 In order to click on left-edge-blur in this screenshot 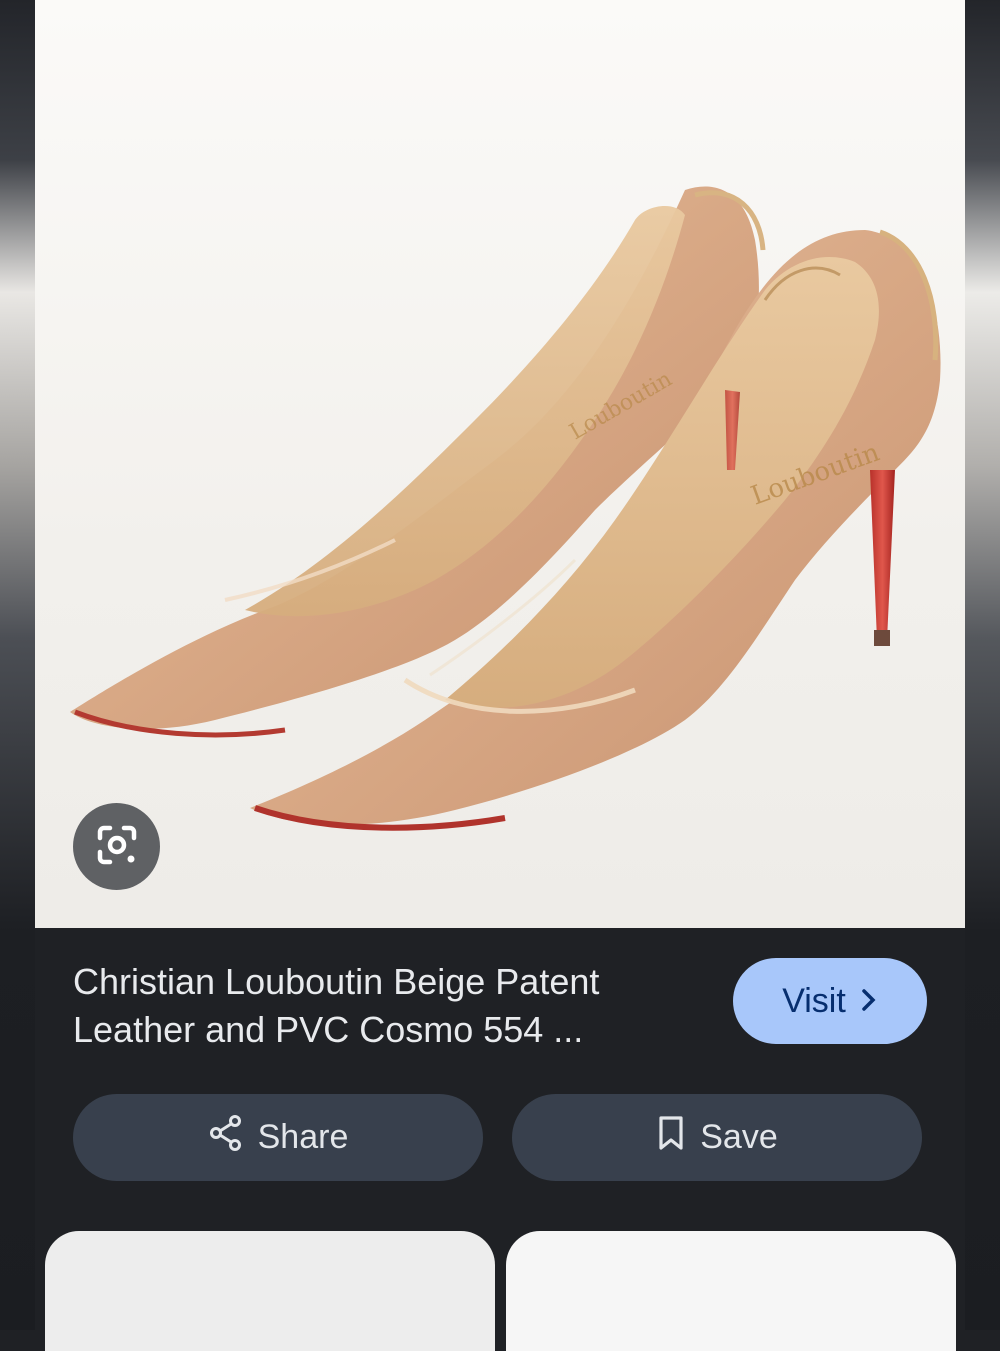, I will do `click(17, 665)`.